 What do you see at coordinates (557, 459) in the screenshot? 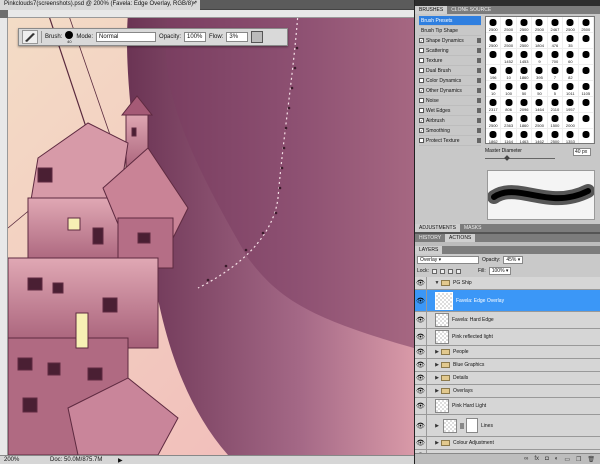
I see `adjustment-layer-icon: ◐` at bounding box center [557, 459].